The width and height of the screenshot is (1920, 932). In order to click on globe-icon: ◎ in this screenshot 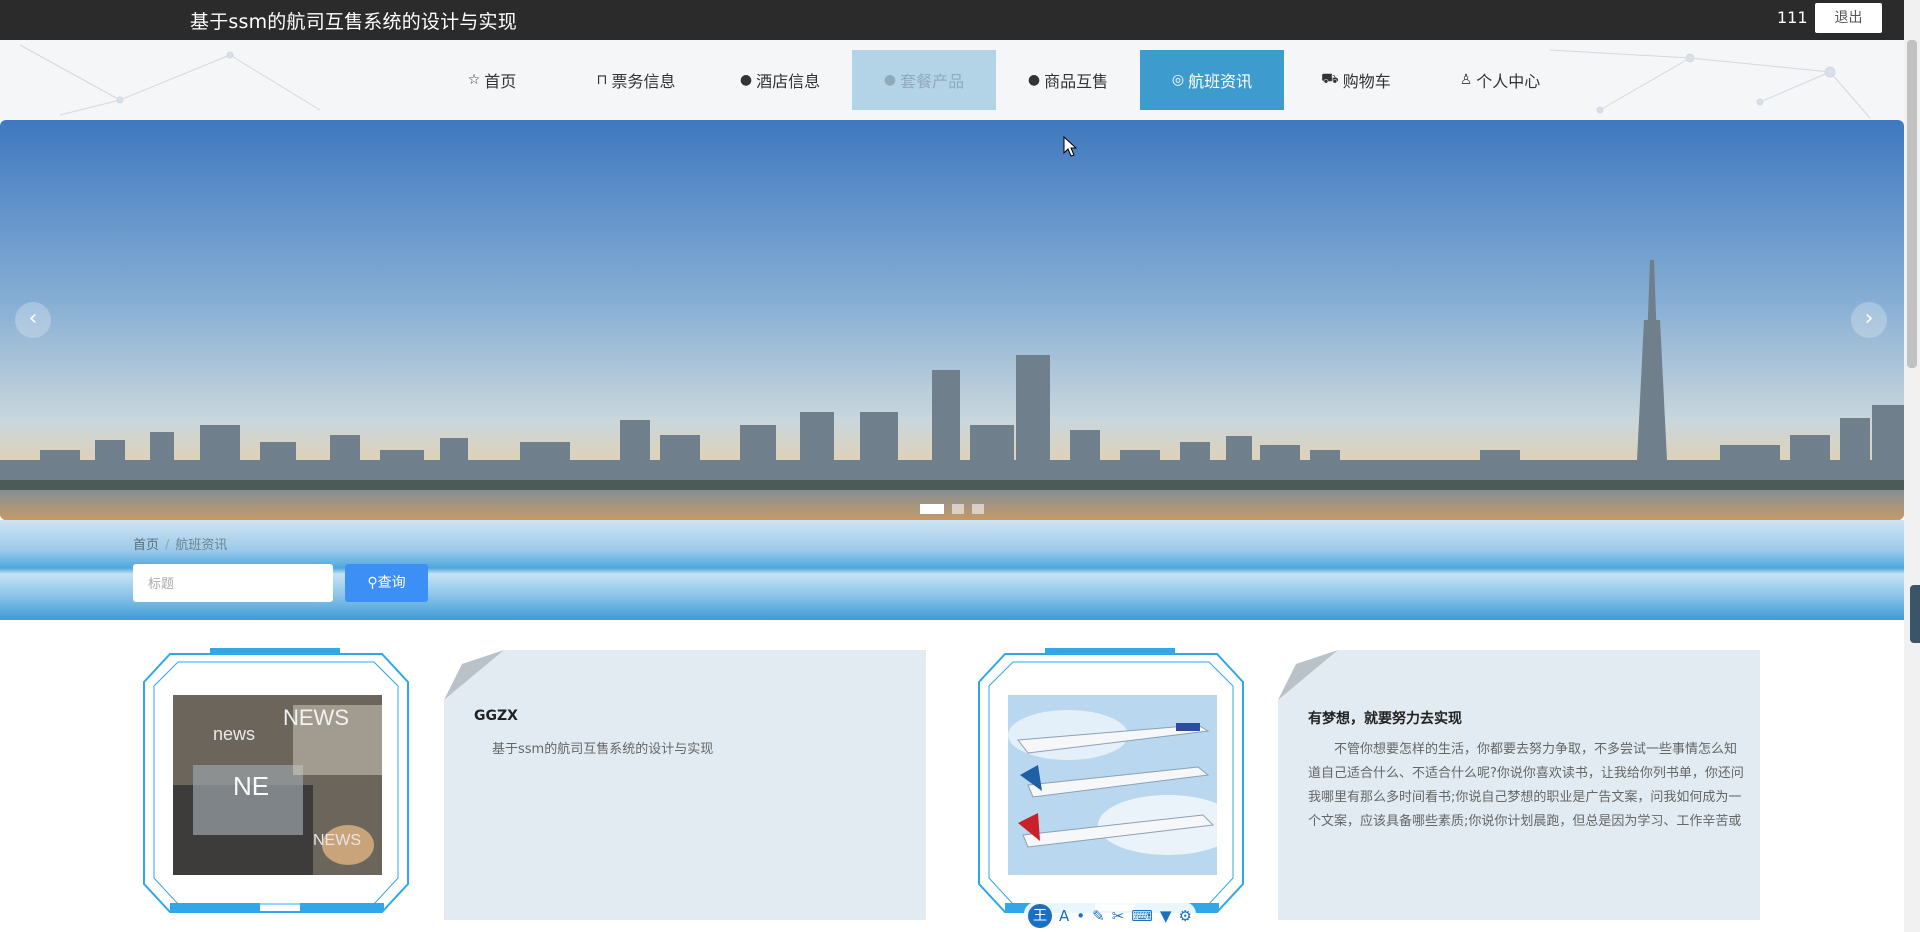, I will do `click(1178, 80)`.